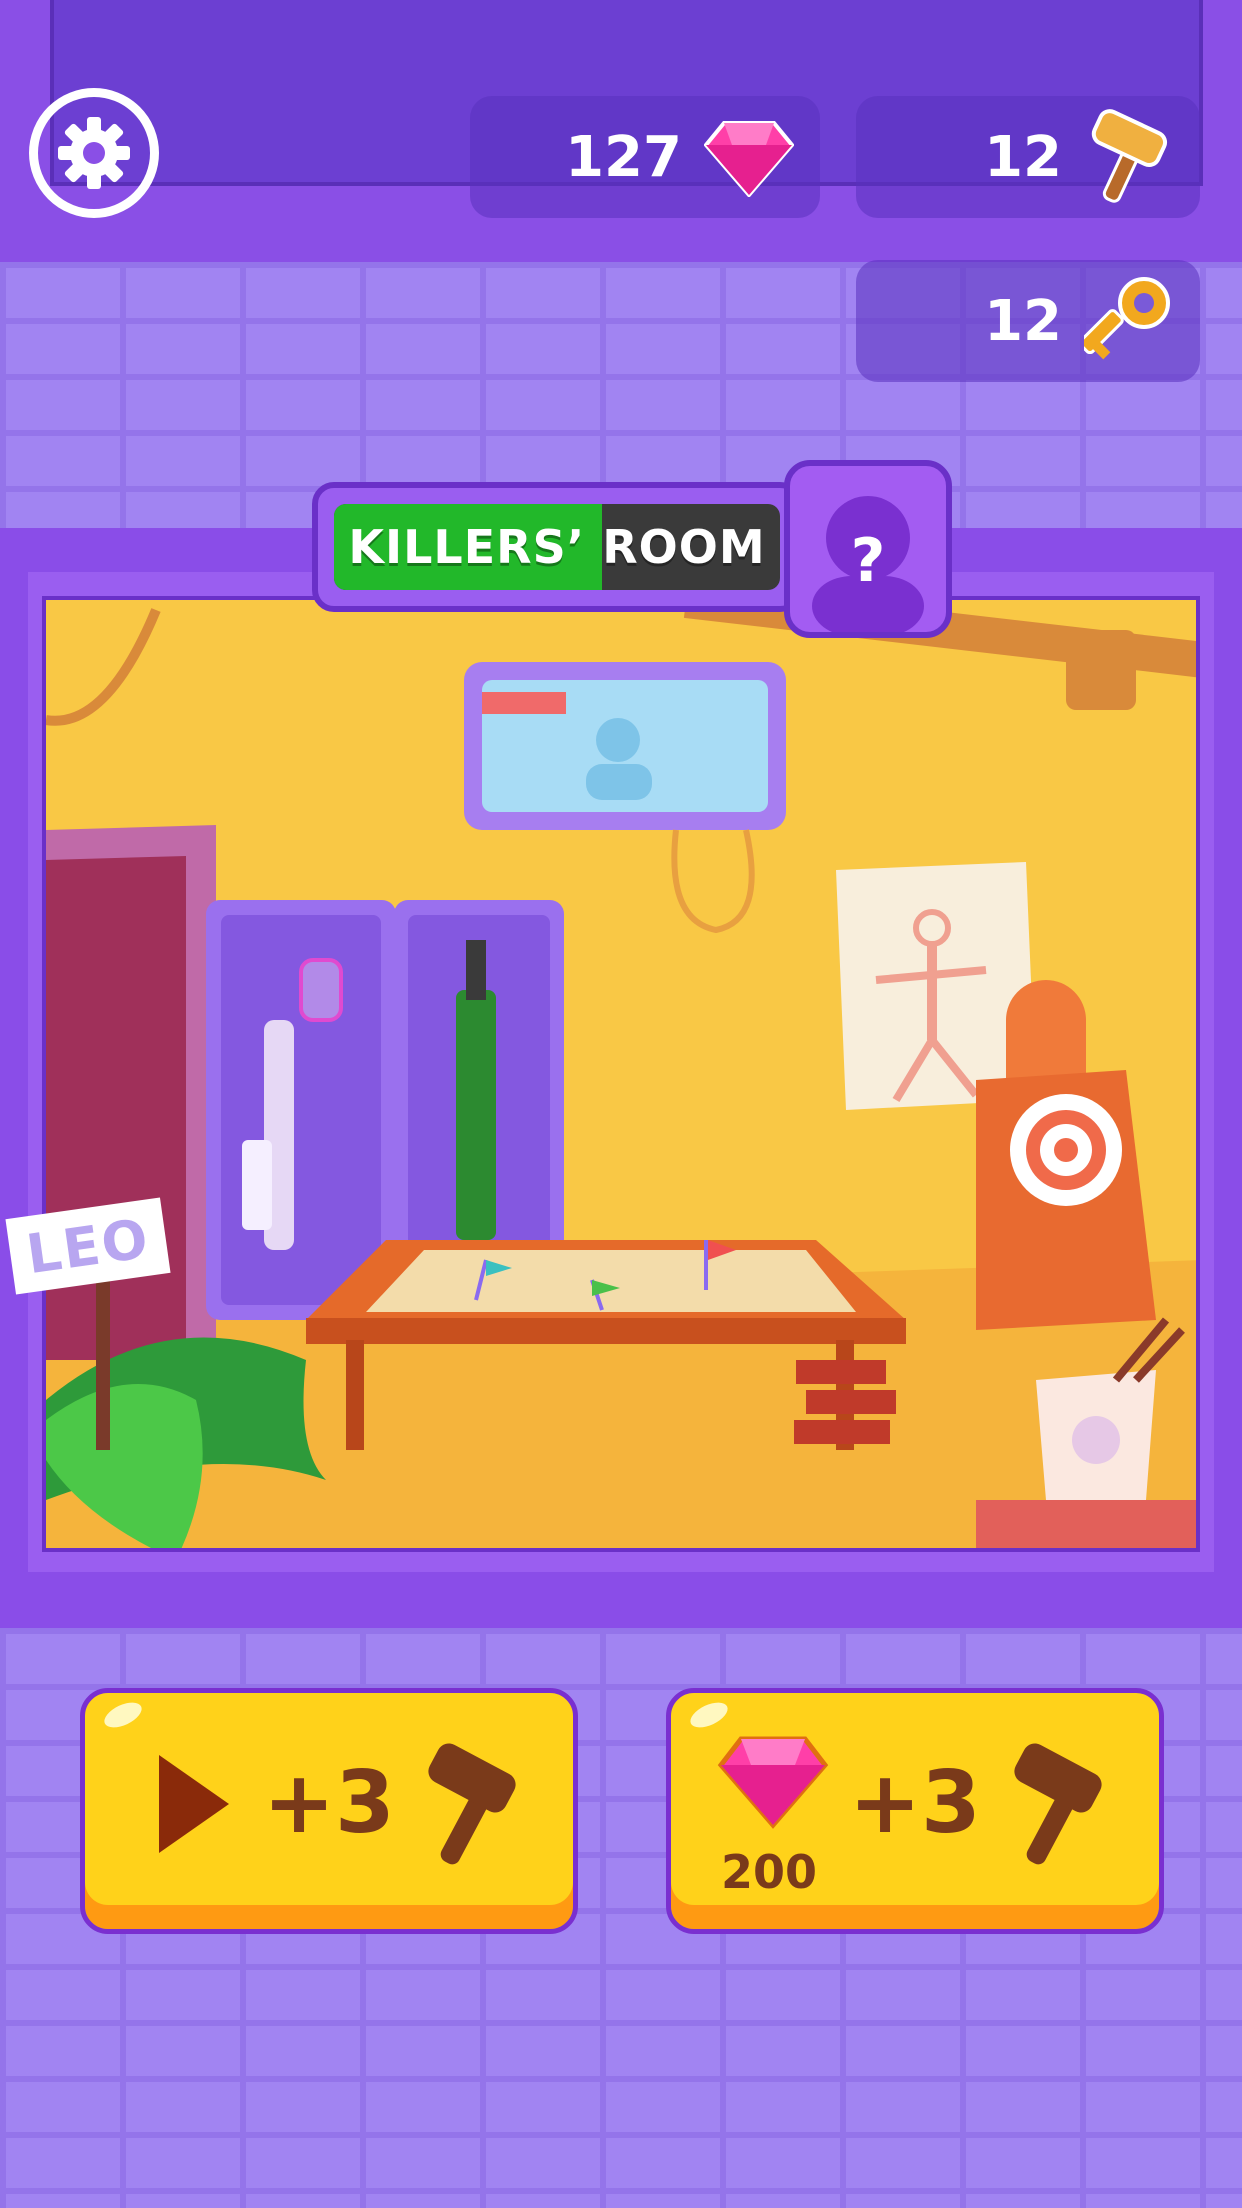 This screenshot has height=2208, width=1242. What do you see at coordinates (1023, 321) in the screenshot?
I see `key-count: 12` at bounding box center [1023, 321].